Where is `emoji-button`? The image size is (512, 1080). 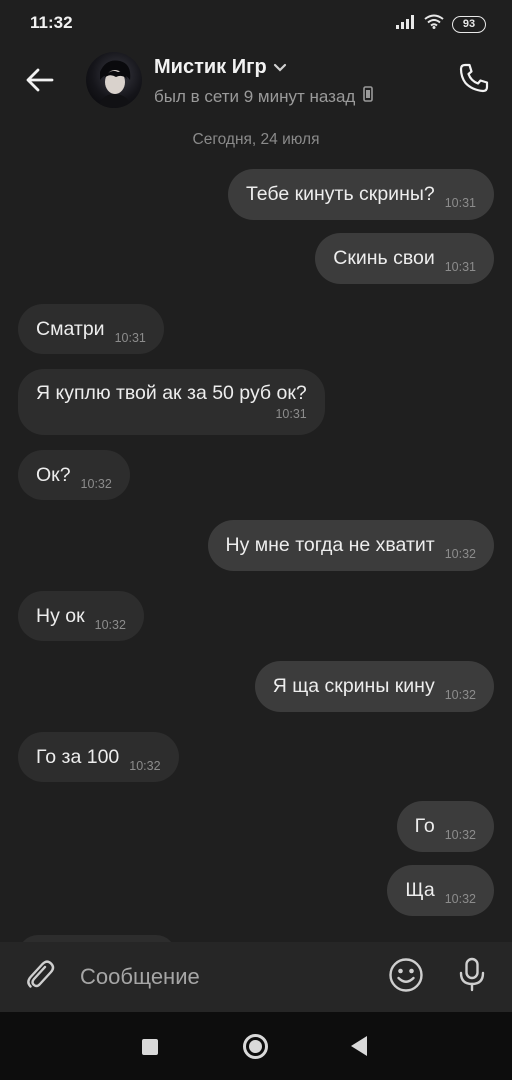 emoji-button is located at coordinates (406, 977).